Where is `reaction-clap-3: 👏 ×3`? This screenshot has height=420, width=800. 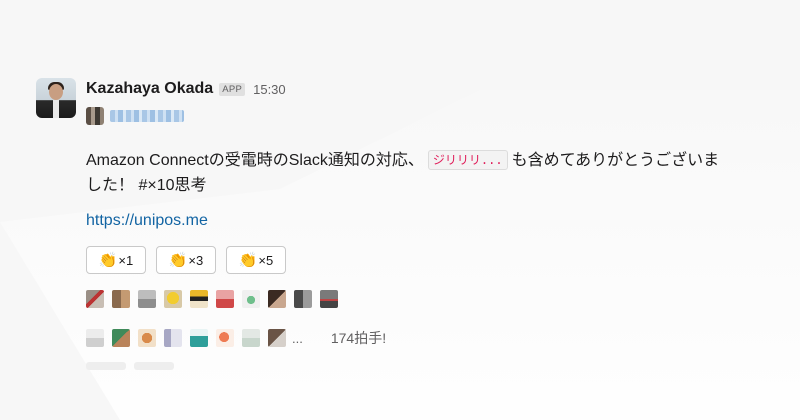
reaction-clap-3: 👏 ×3 is located at coordinates (186, 260).